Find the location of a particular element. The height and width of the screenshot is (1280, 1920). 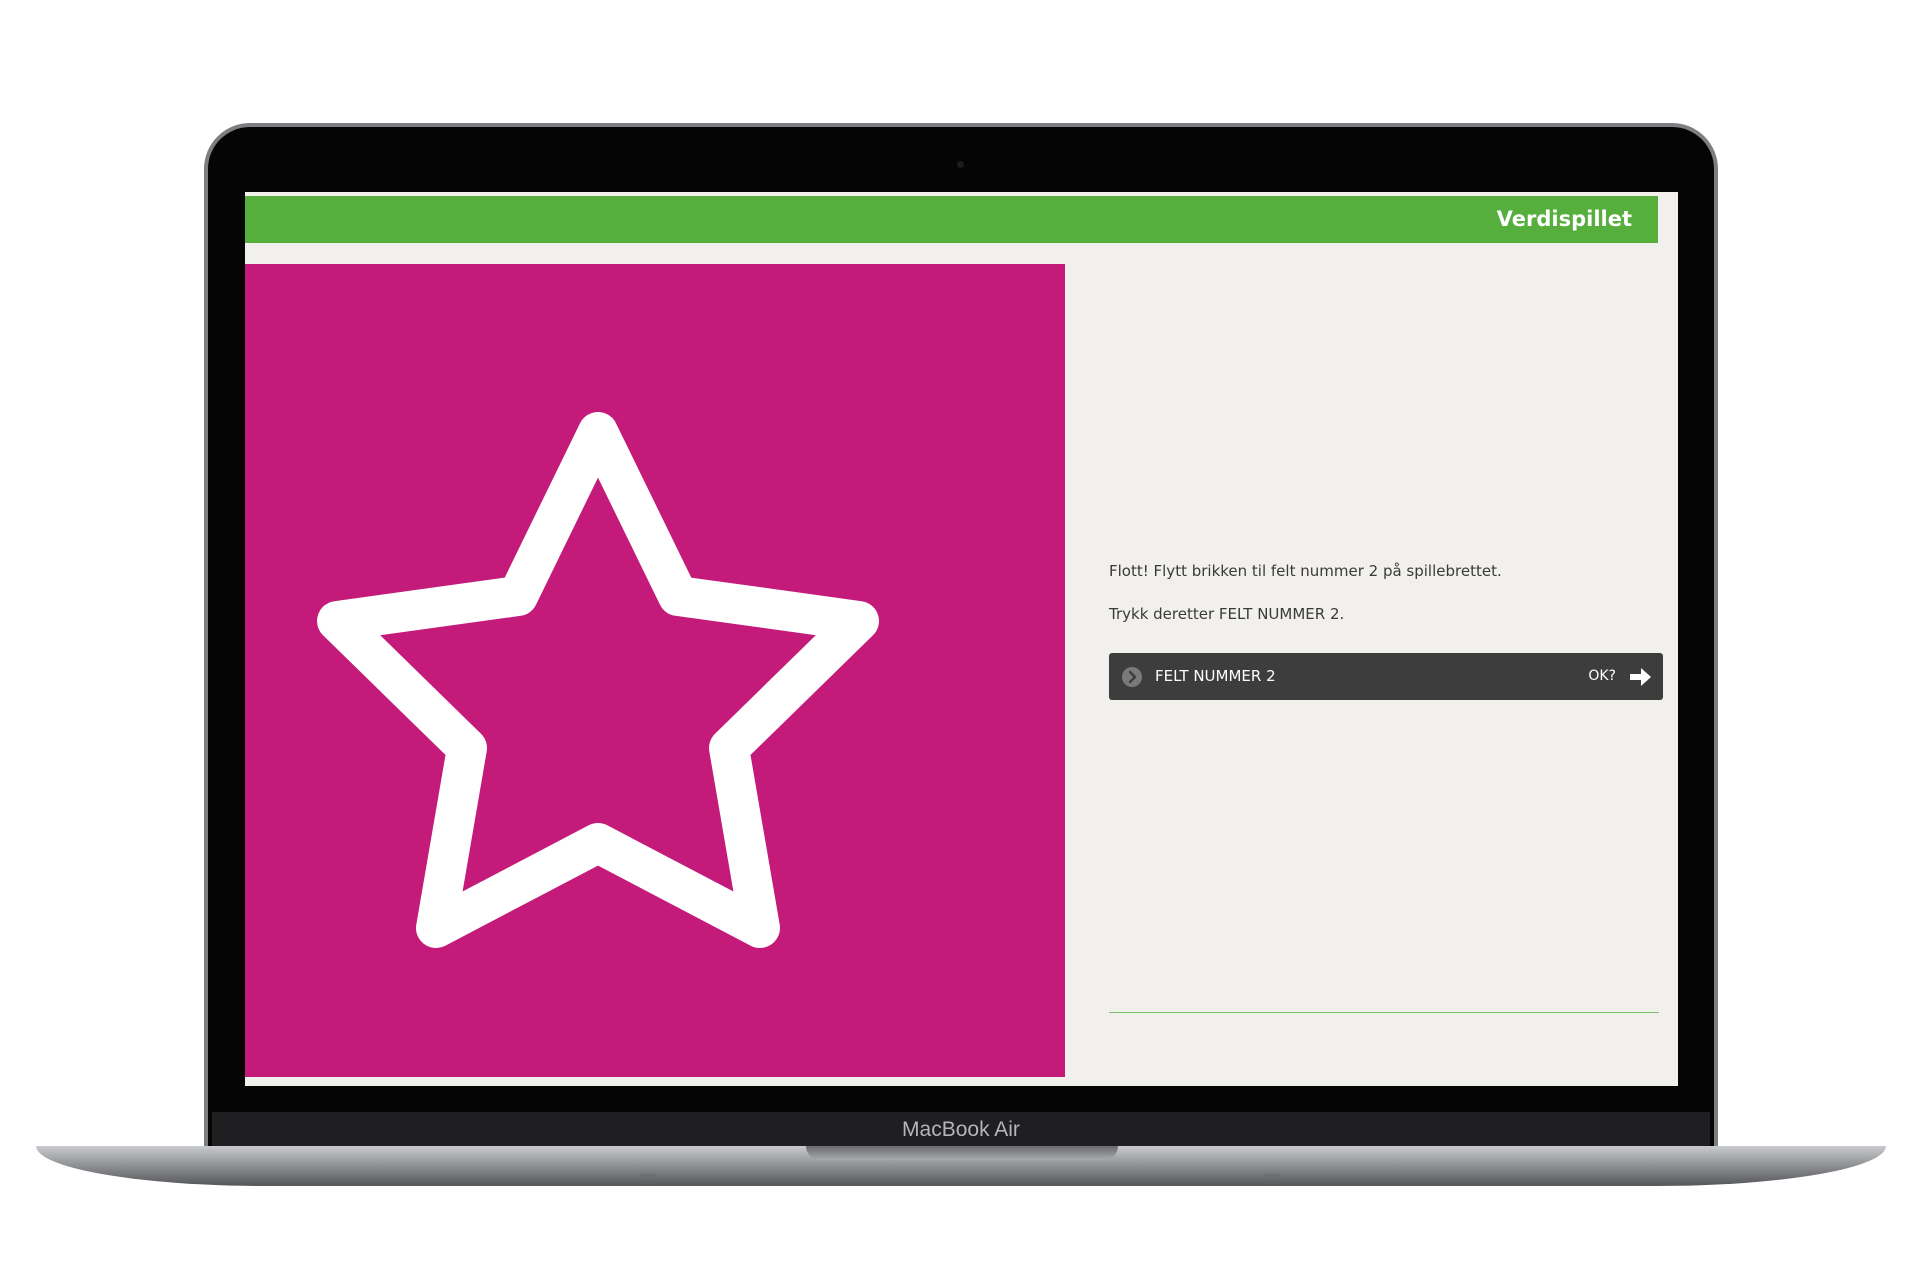

divider is located at coordinates (1384, 1012).